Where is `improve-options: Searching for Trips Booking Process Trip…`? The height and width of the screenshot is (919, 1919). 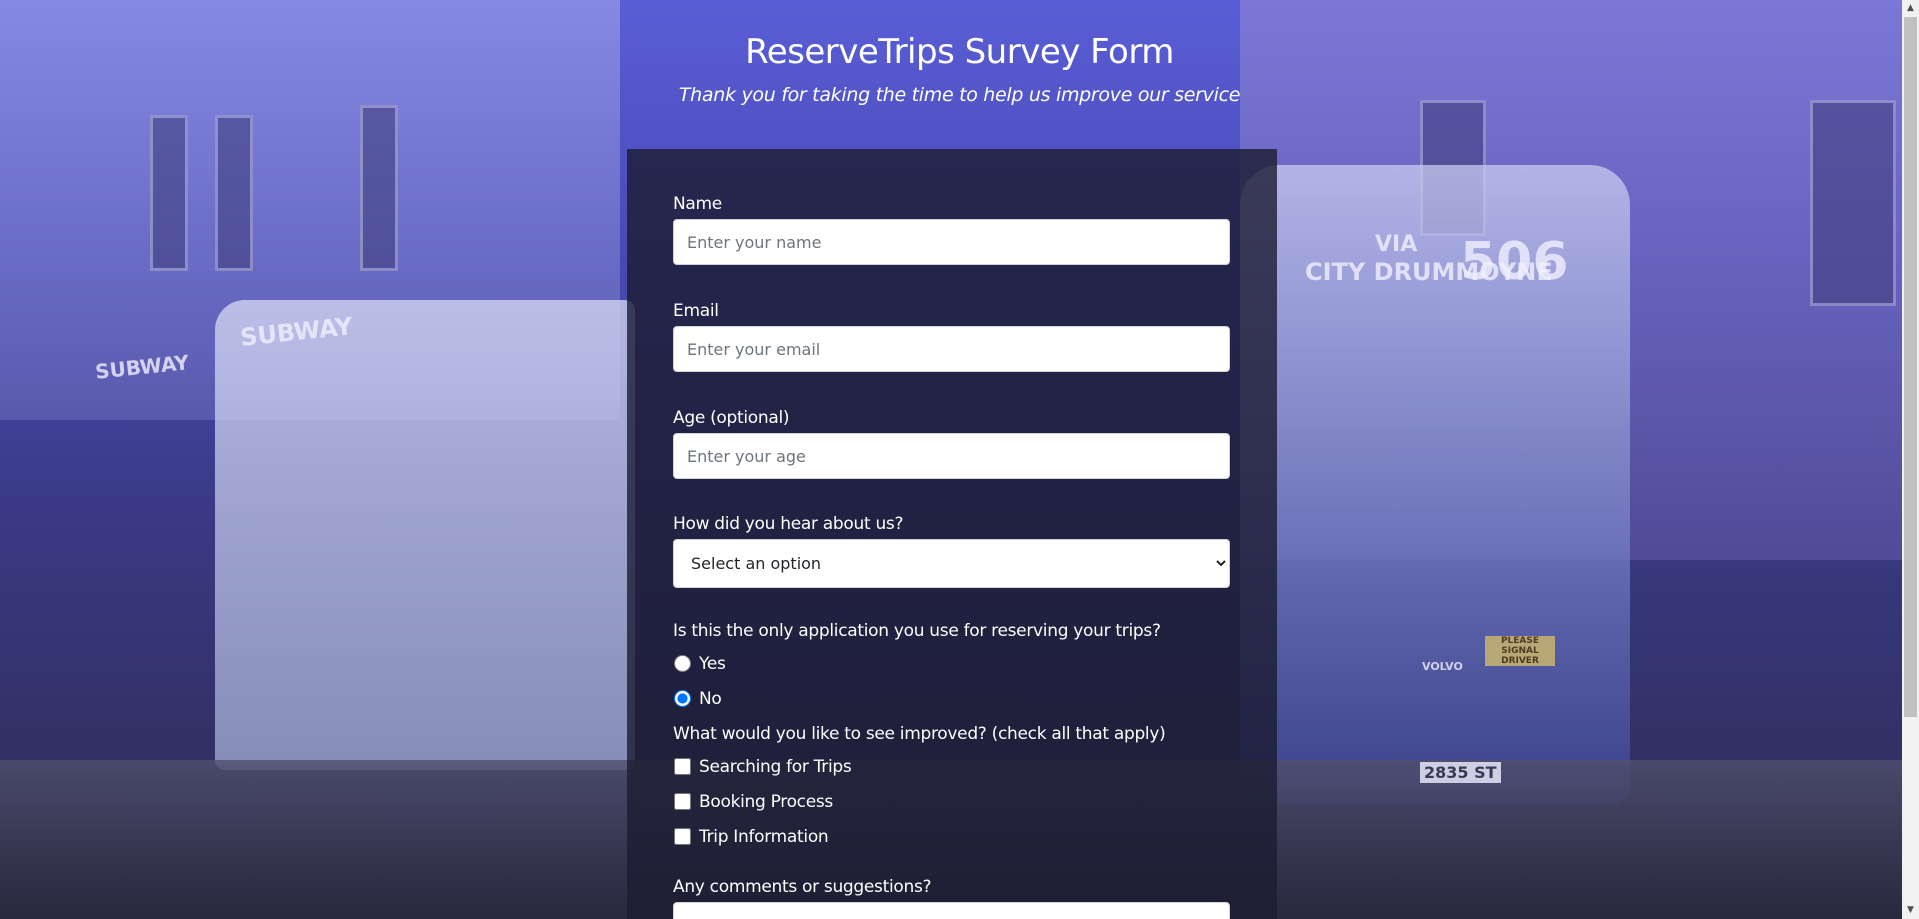
improve-options: Searching for Trips Booking Process Trip… is located at coordinates (951, 801).